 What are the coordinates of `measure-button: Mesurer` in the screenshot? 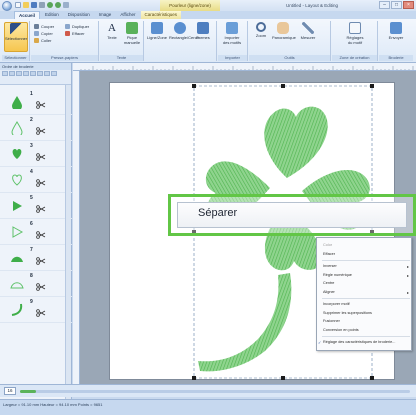 It's located at (308, 37).